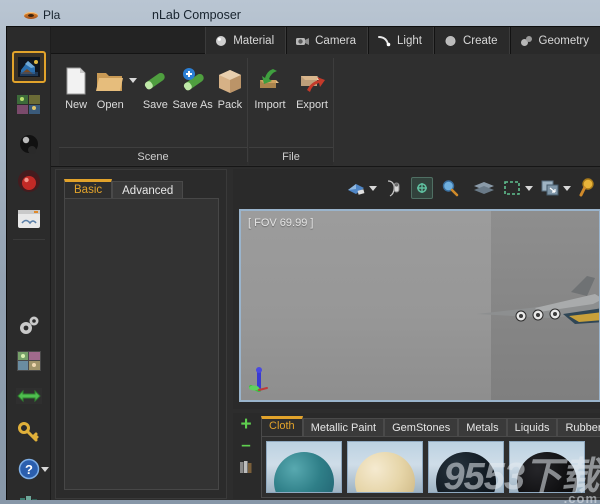  Describe the element at coordinates (247, 110) in the screenshot. I see `ribbon-group-divider` at that location.